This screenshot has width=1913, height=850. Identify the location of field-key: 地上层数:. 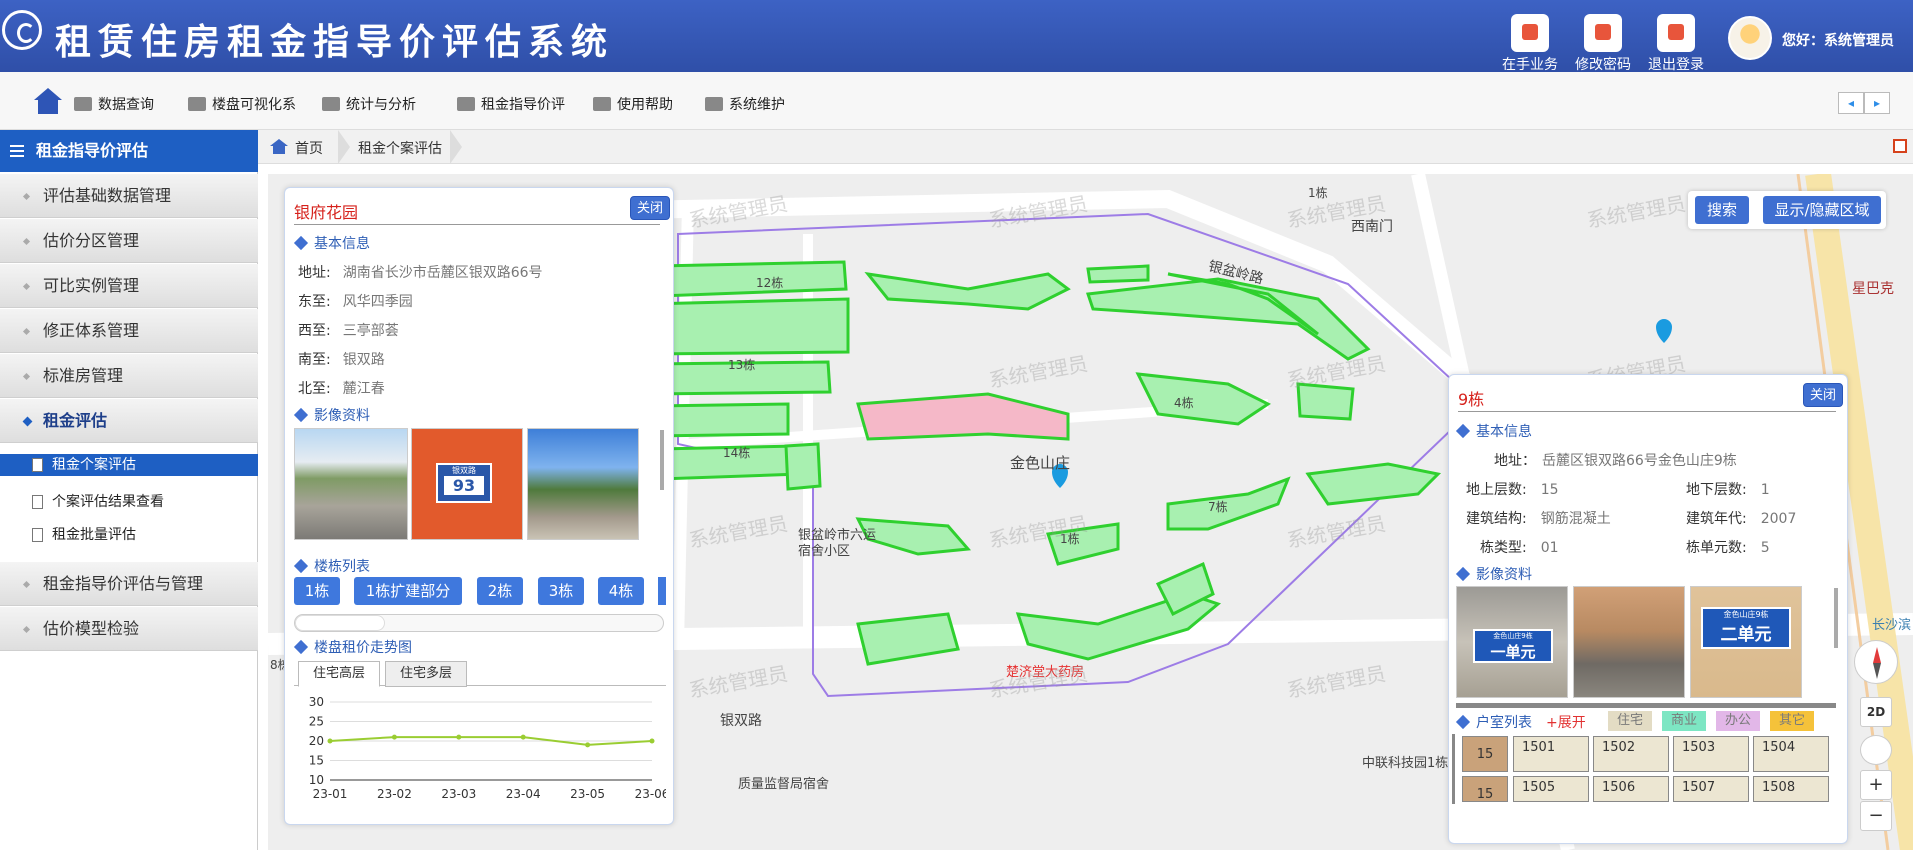
(1496, 490).